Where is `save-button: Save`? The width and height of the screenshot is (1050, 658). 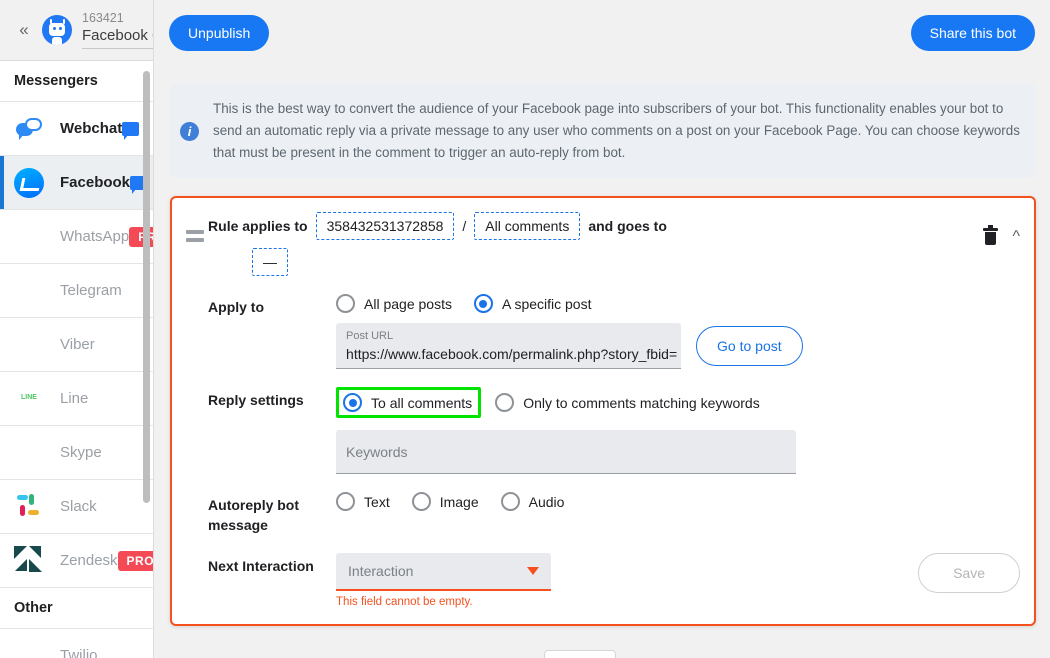
save-button: Save is located at coordinates (969, 573).